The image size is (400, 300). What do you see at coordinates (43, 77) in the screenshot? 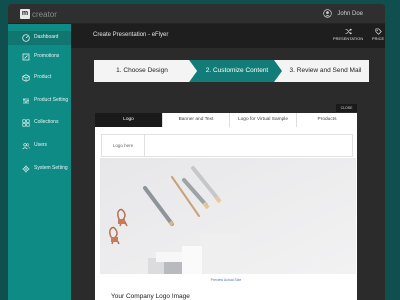
I see `sidebar-item-label: Product` at bounding box center [43, 77].